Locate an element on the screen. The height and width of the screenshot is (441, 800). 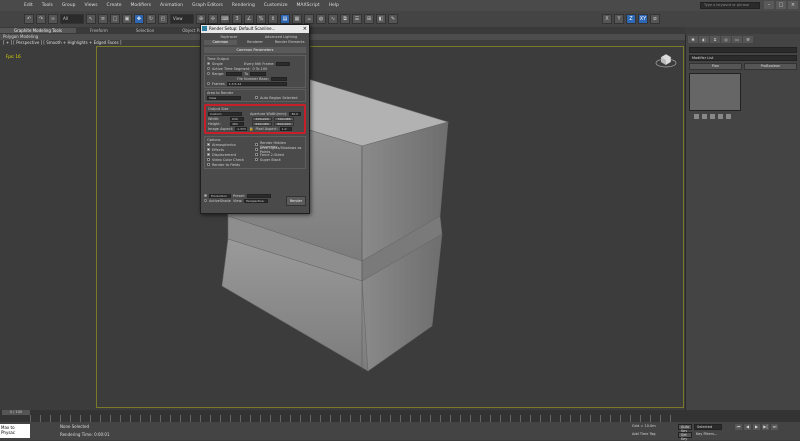
spinner-snap-icon: ⇕ is located at coordinates (273, 19).